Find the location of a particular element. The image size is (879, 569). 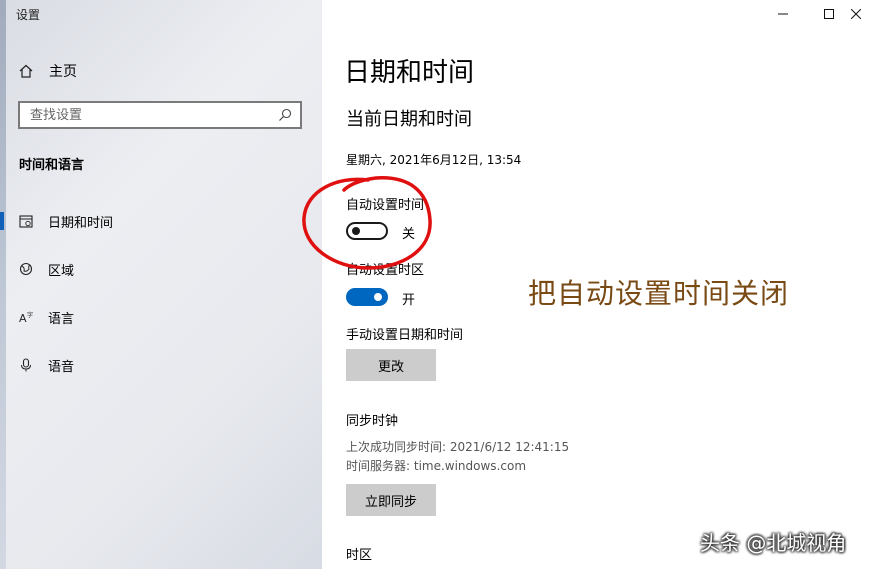

microphone-icon is located at coordinates (26, 365).